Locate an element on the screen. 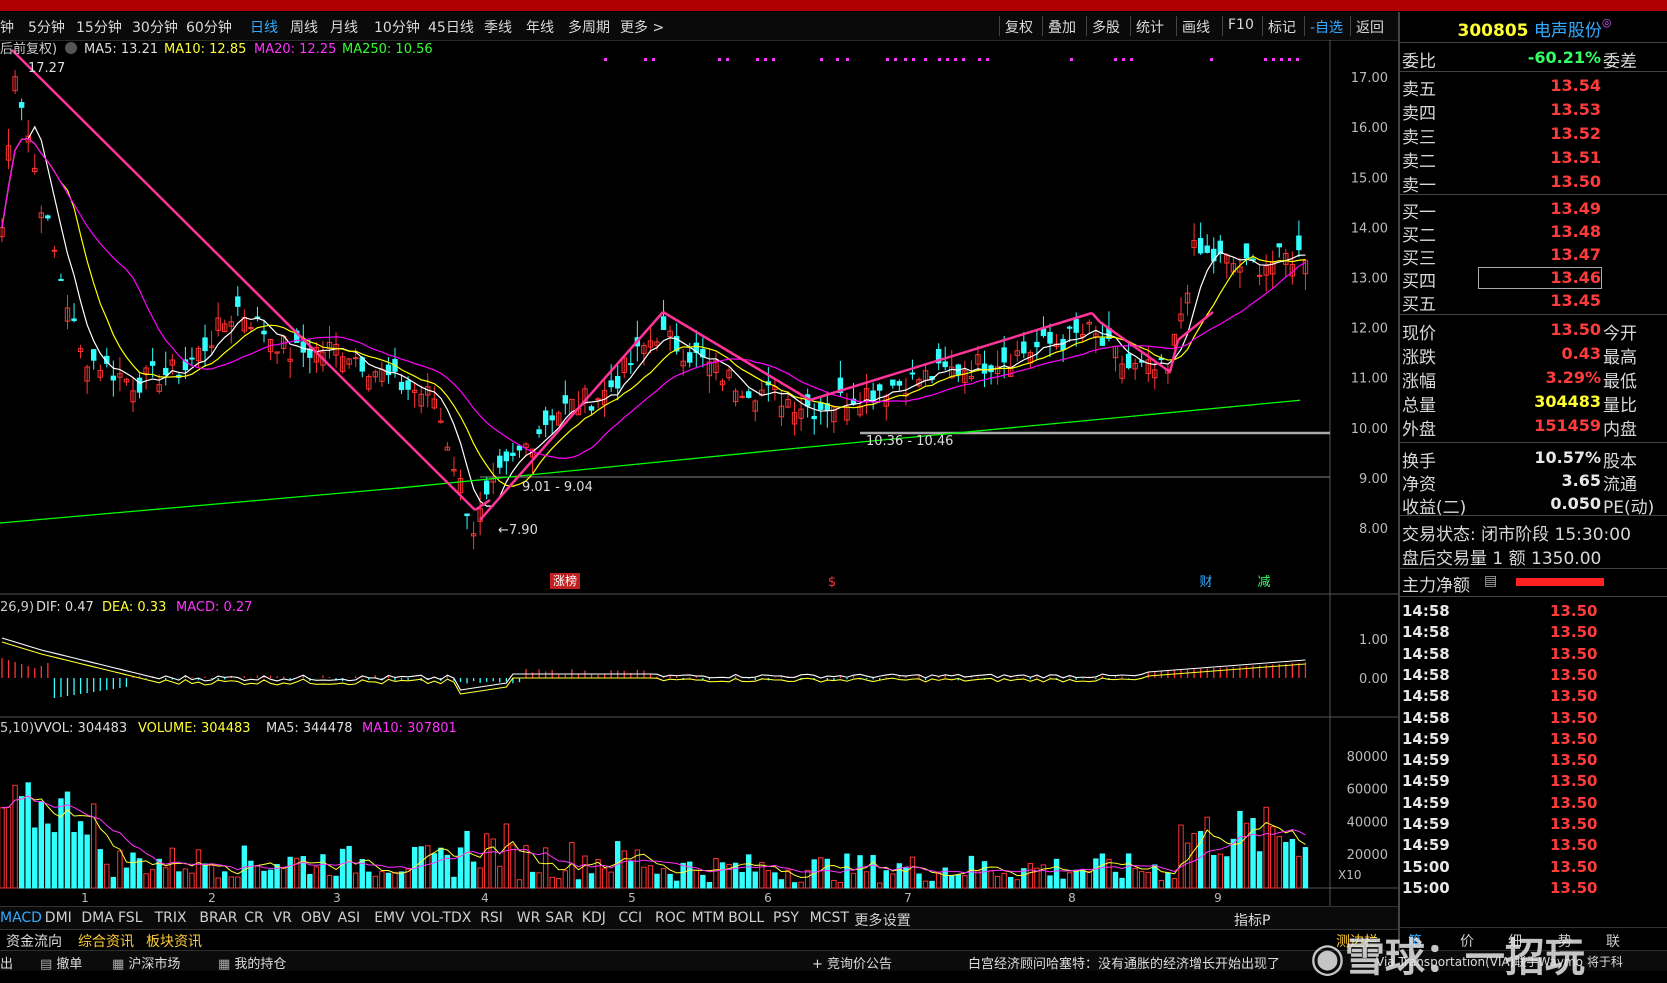 This screenshot has height=983, width=1667. period-tab: 更多 > is located at coordinates (642, 27).